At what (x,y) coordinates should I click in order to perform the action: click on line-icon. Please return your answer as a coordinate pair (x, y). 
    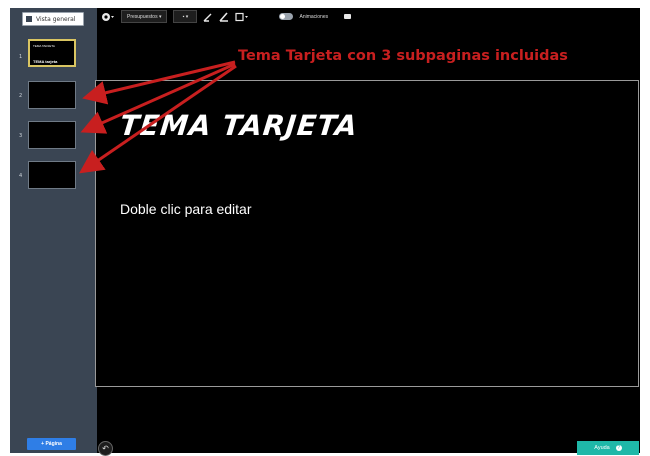
    Looking at the image, I should click on (224, 16).